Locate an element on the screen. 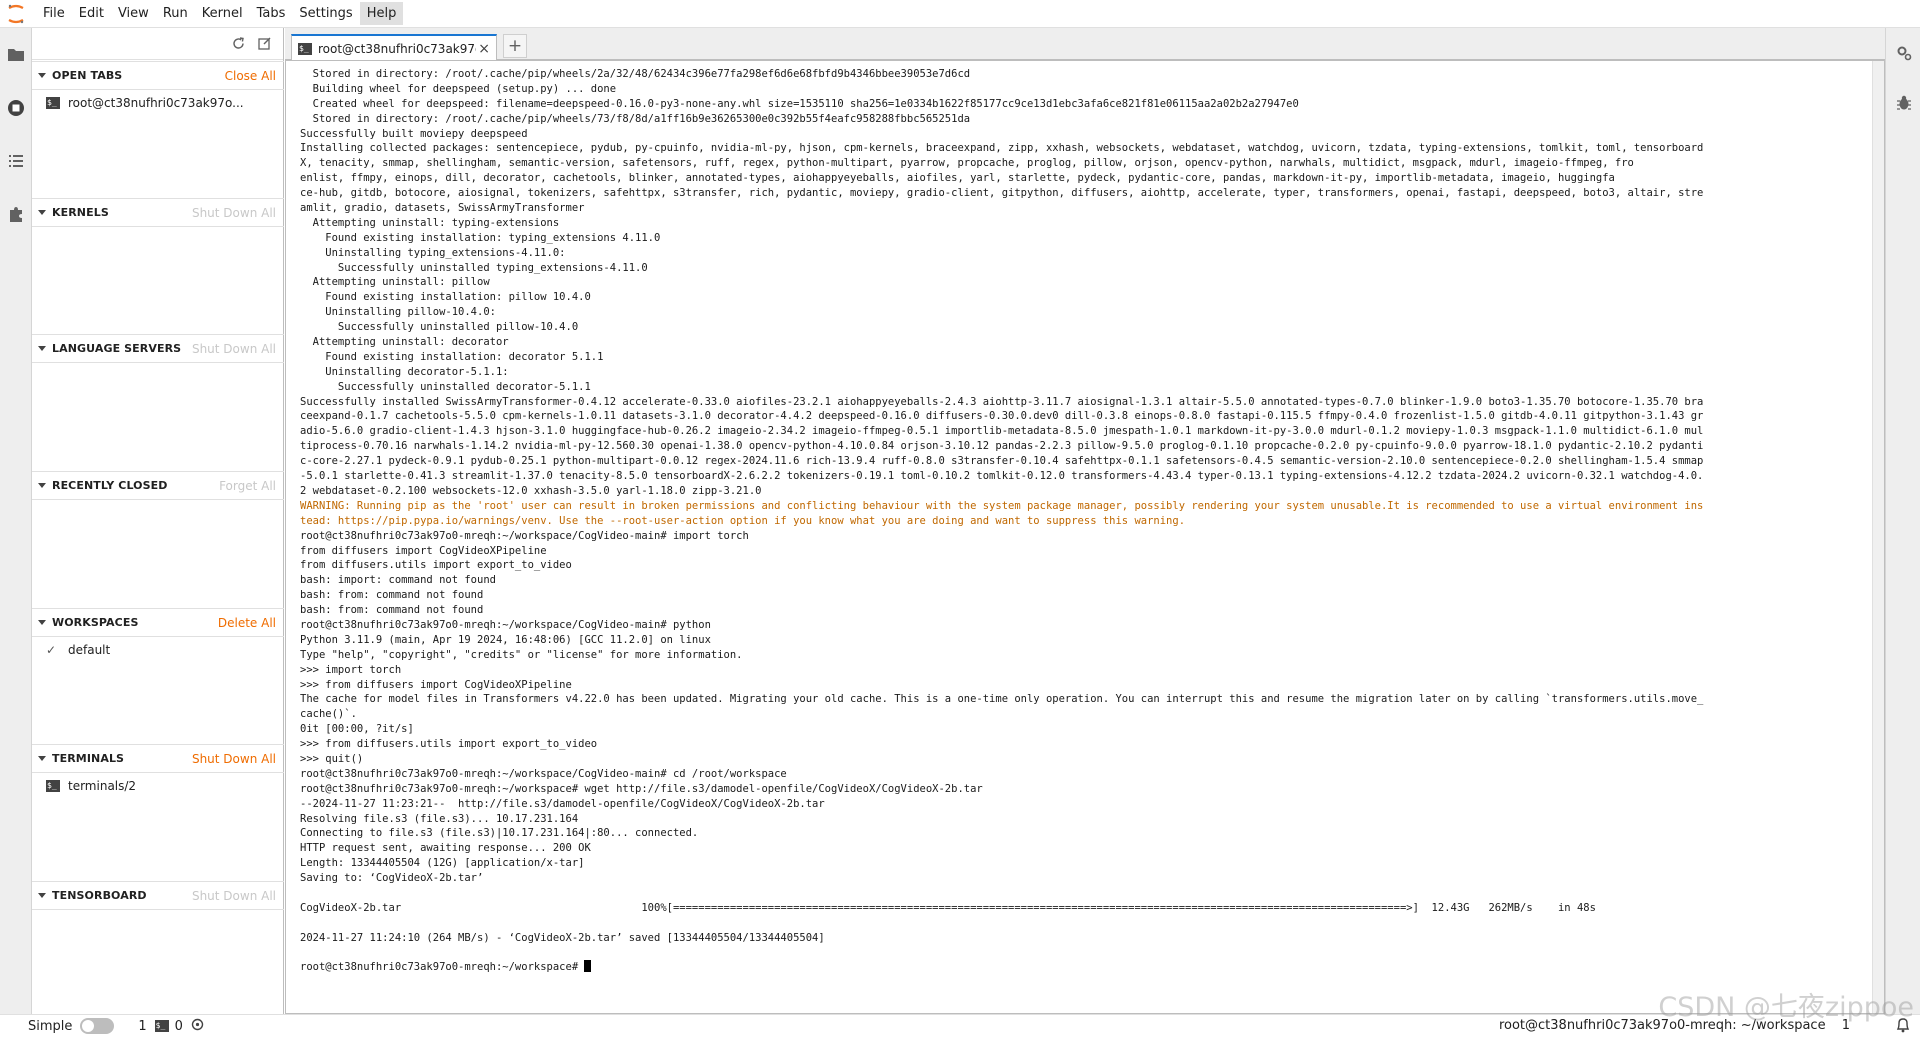  right-activity-bar is located at coordinates (1902, 521).